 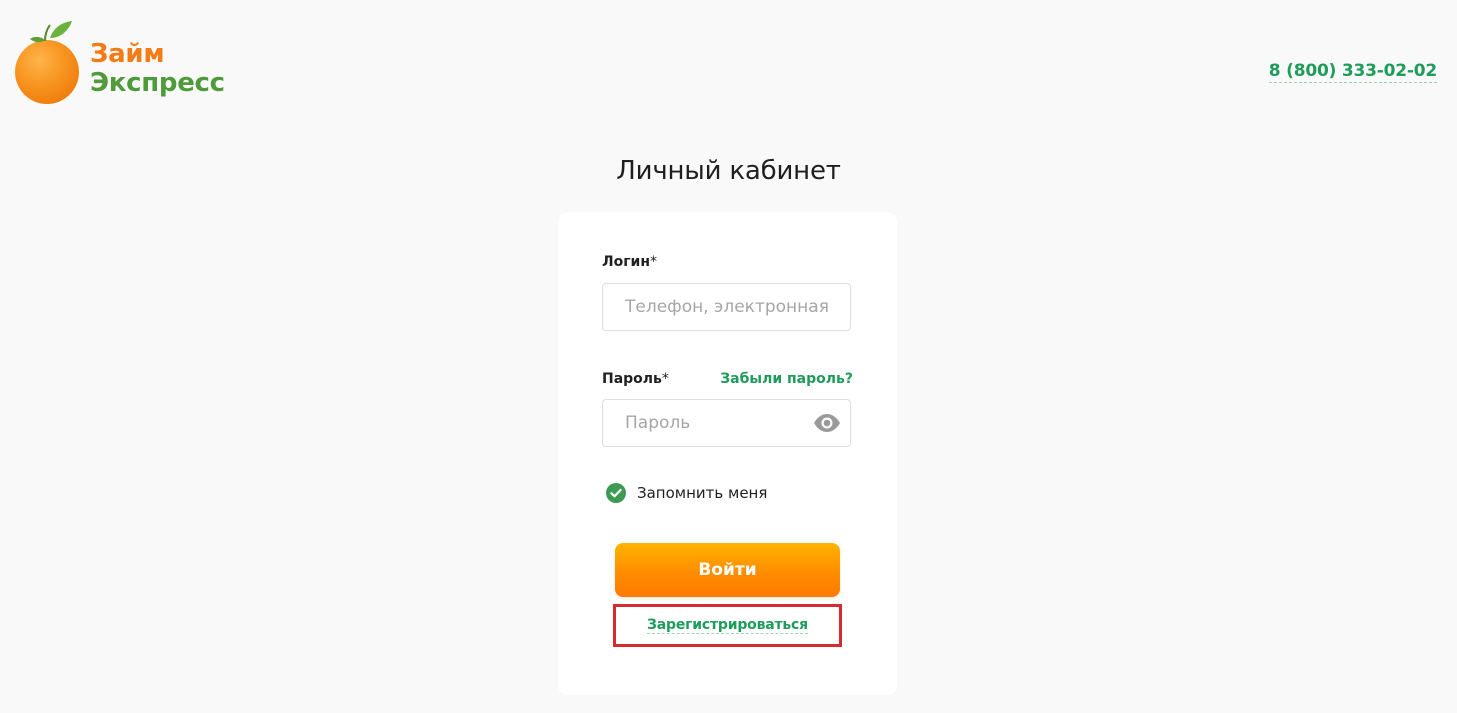 I want to click on password-label: Пароль*, so click(x=635, y=379).